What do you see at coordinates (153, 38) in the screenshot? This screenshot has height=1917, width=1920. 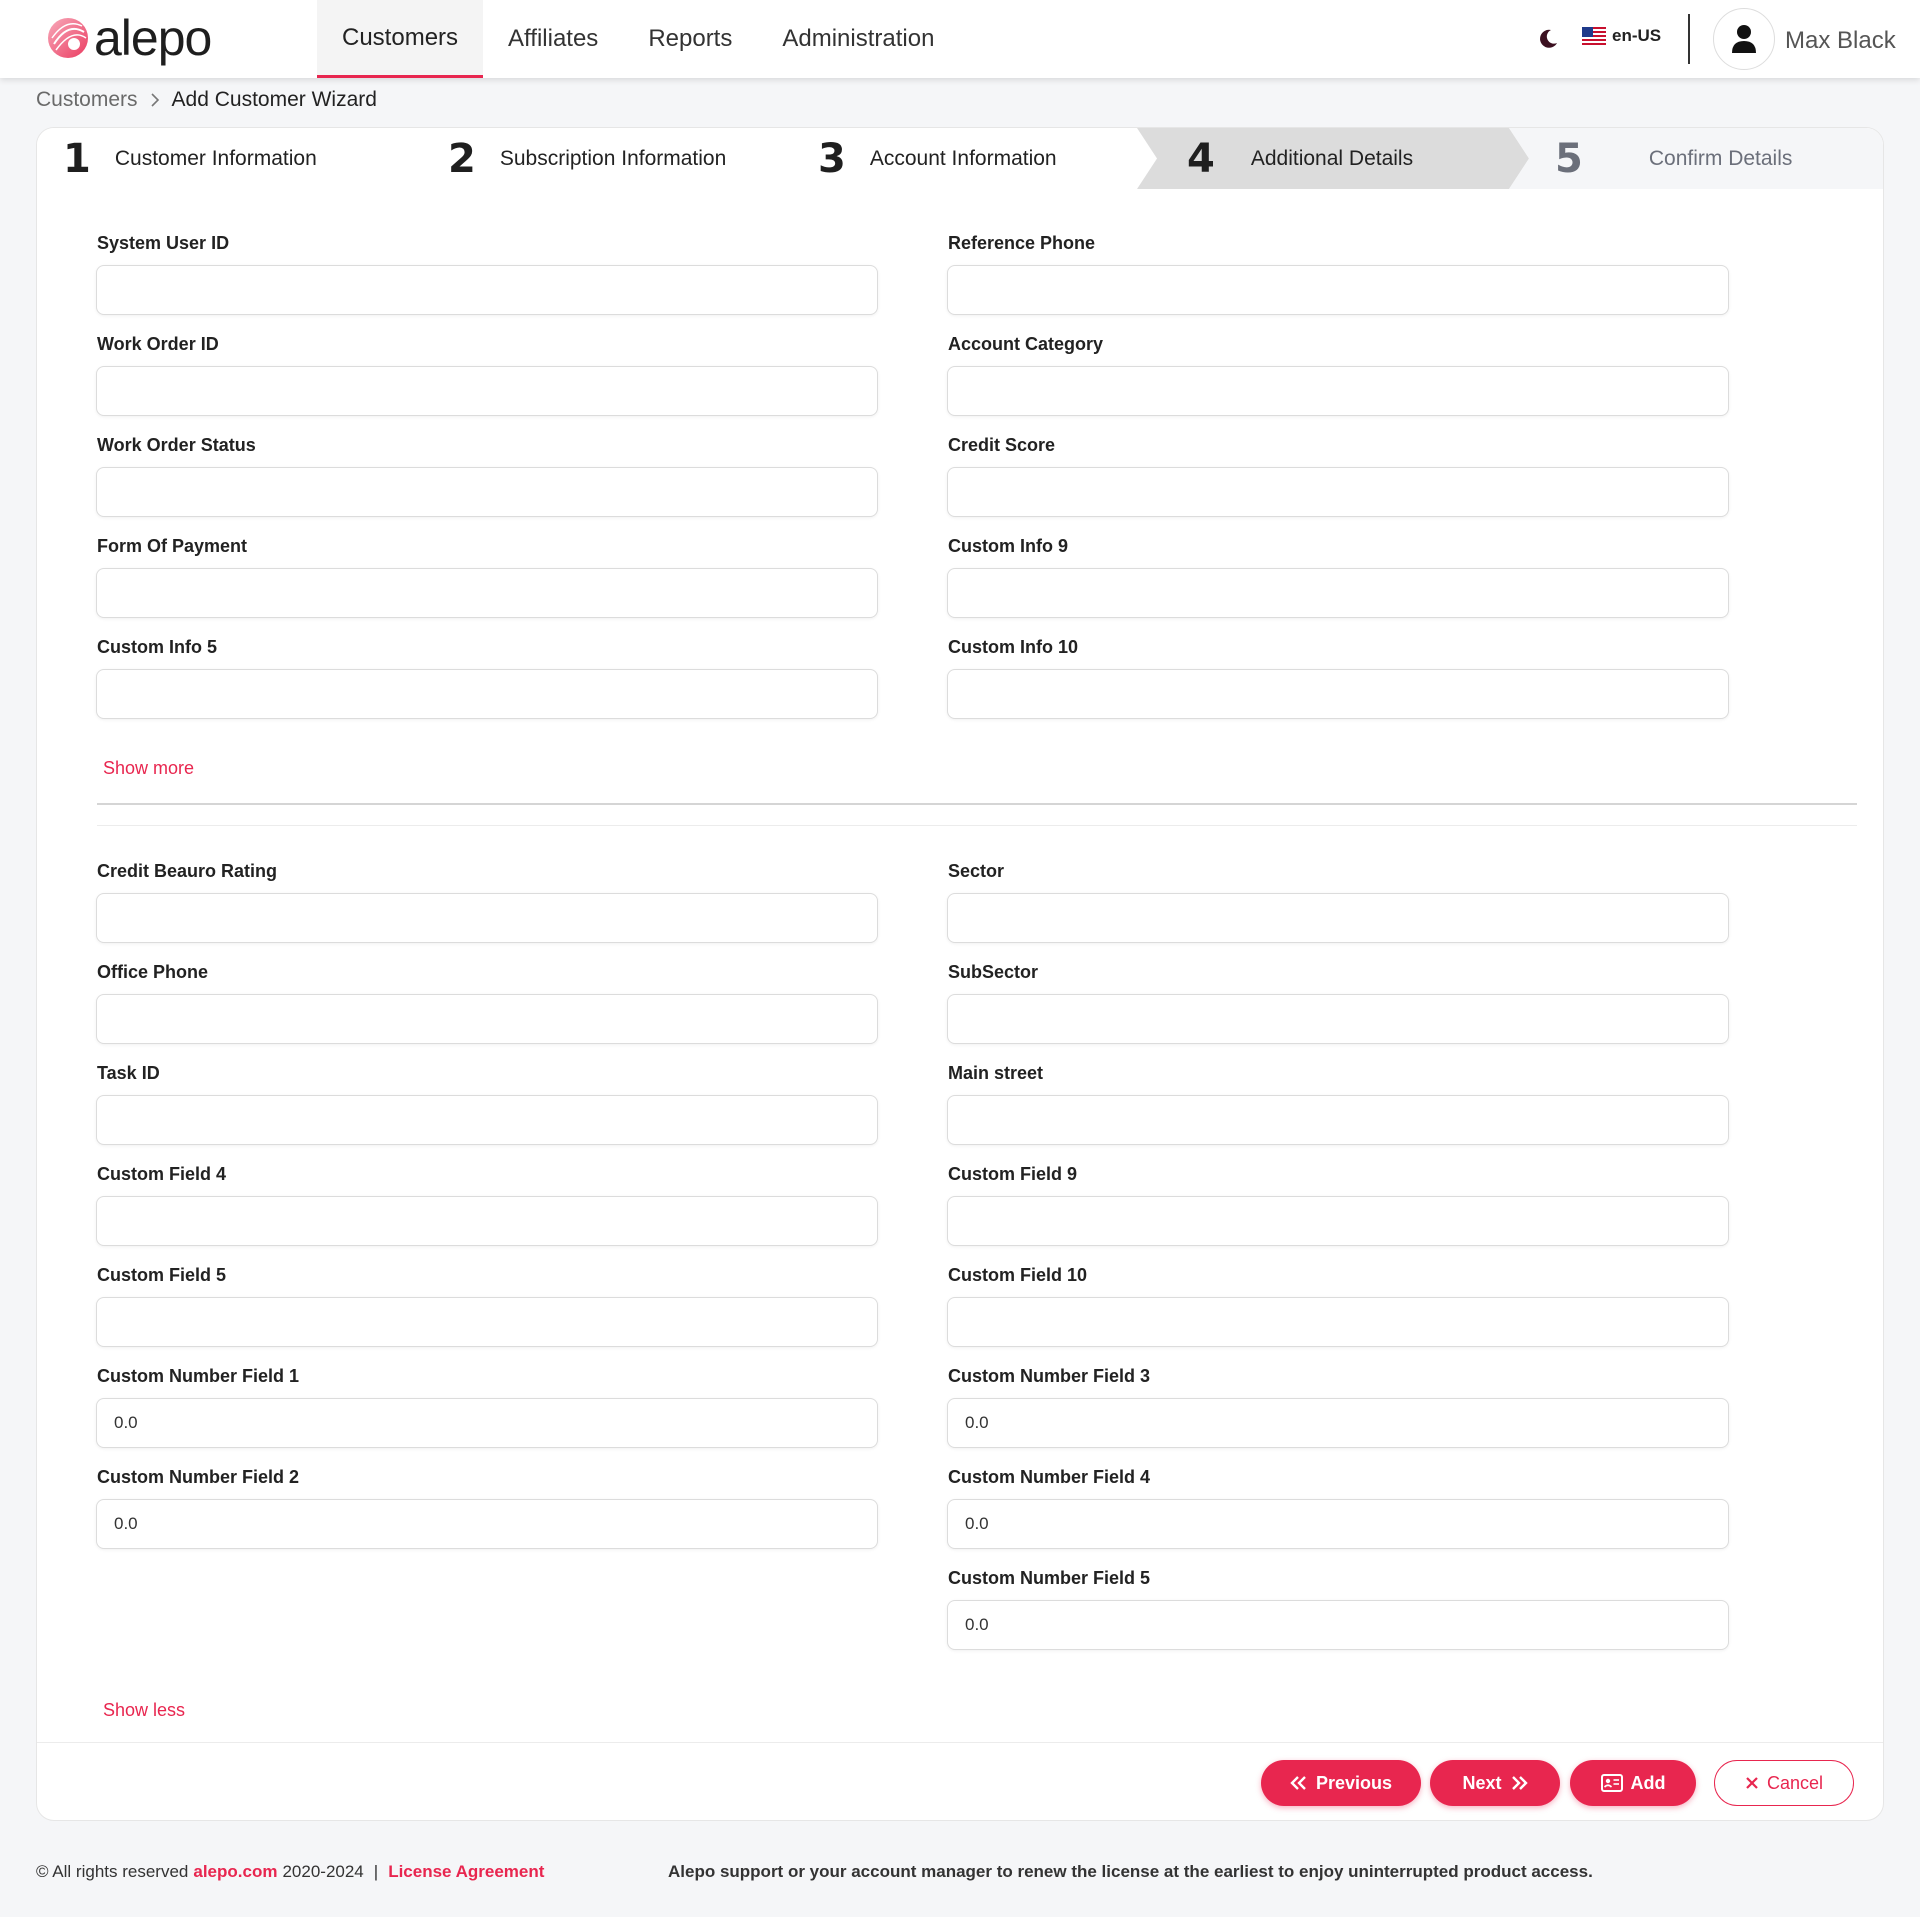 I see `logo-text: alepo` at bounding box center [153, 38].